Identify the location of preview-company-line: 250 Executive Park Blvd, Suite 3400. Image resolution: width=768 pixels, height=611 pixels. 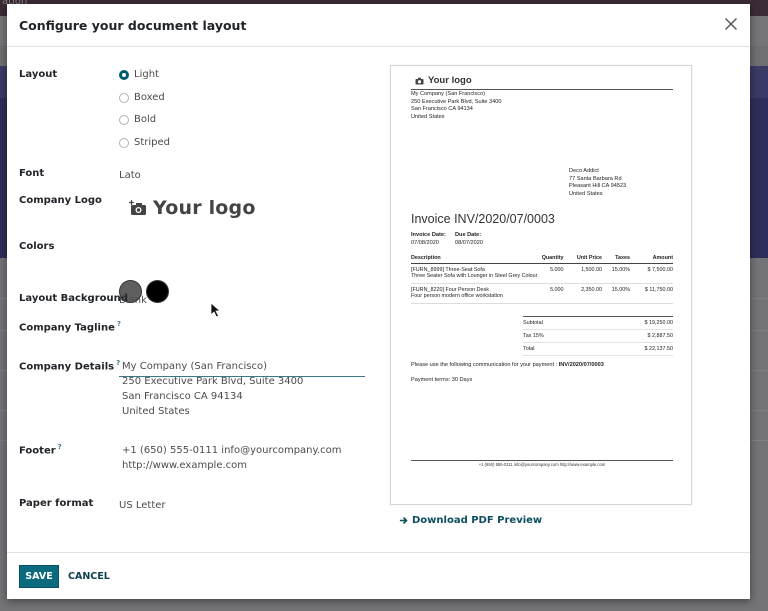
(456, 101).